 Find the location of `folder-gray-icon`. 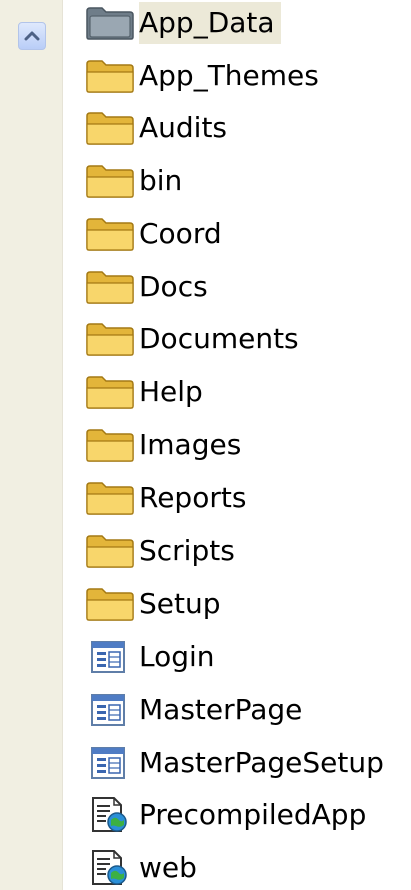

folder-gray-icon is located at coordinates (112, 23).